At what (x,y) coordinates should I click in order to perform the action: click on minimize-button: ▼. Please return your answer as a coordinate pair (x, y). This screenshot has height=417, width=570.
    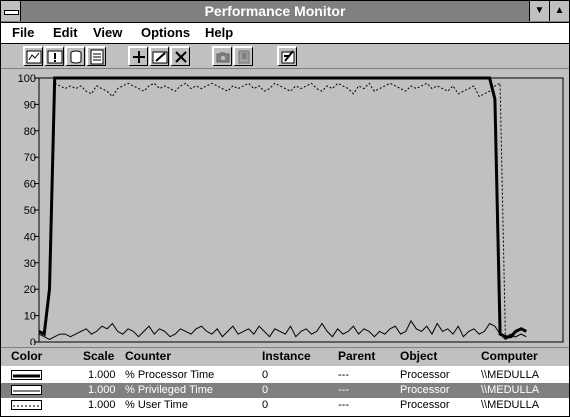
    Looking at the image, I should click on (539, 11).